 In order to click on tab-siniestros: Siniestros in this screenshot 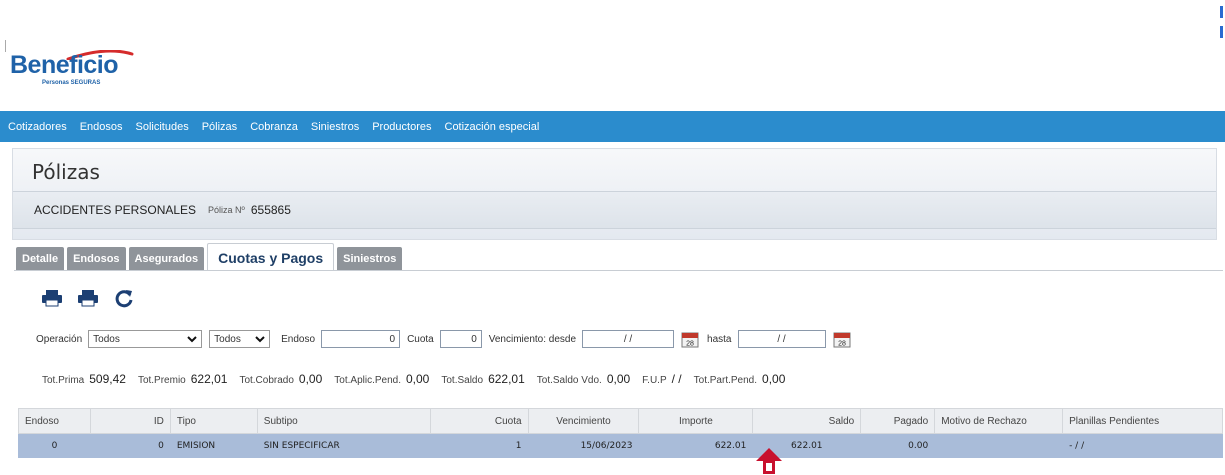, I will do `click(370, 259)`.